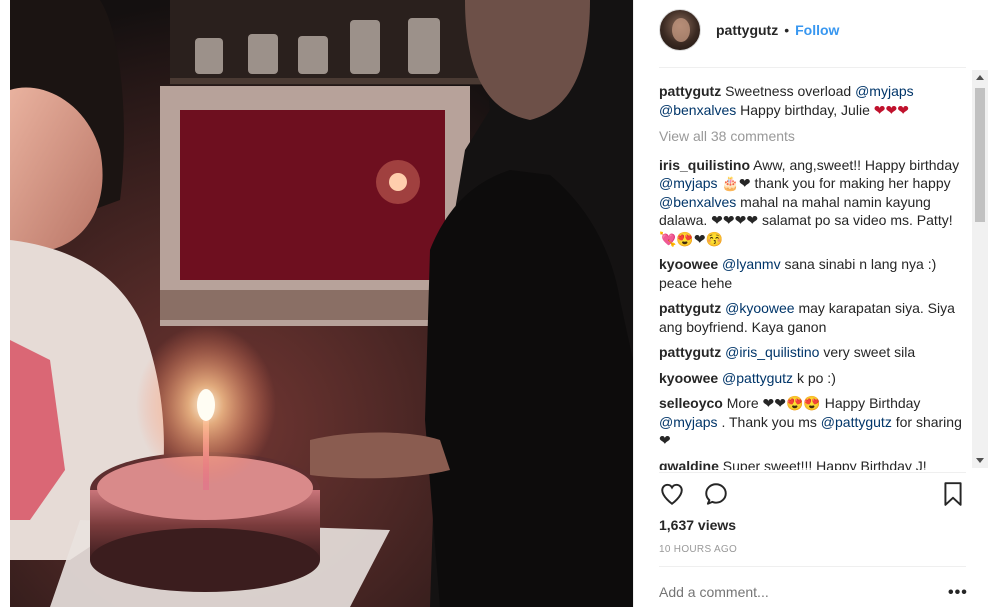 Image resolution: width=1000 pixels, height=607 pixels. Describe the element at coordinates (805, 109) in the screenshot. I see `comment-text: Happy birthday, Julie` at that location.